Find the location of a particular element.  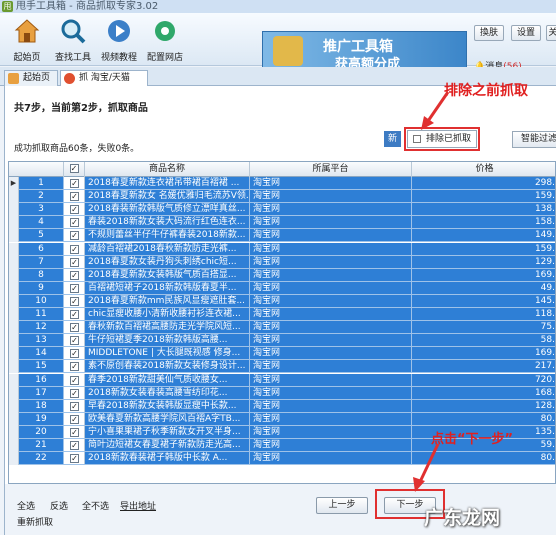

header-select-all: ✓ is located at coordinates (74, 169).